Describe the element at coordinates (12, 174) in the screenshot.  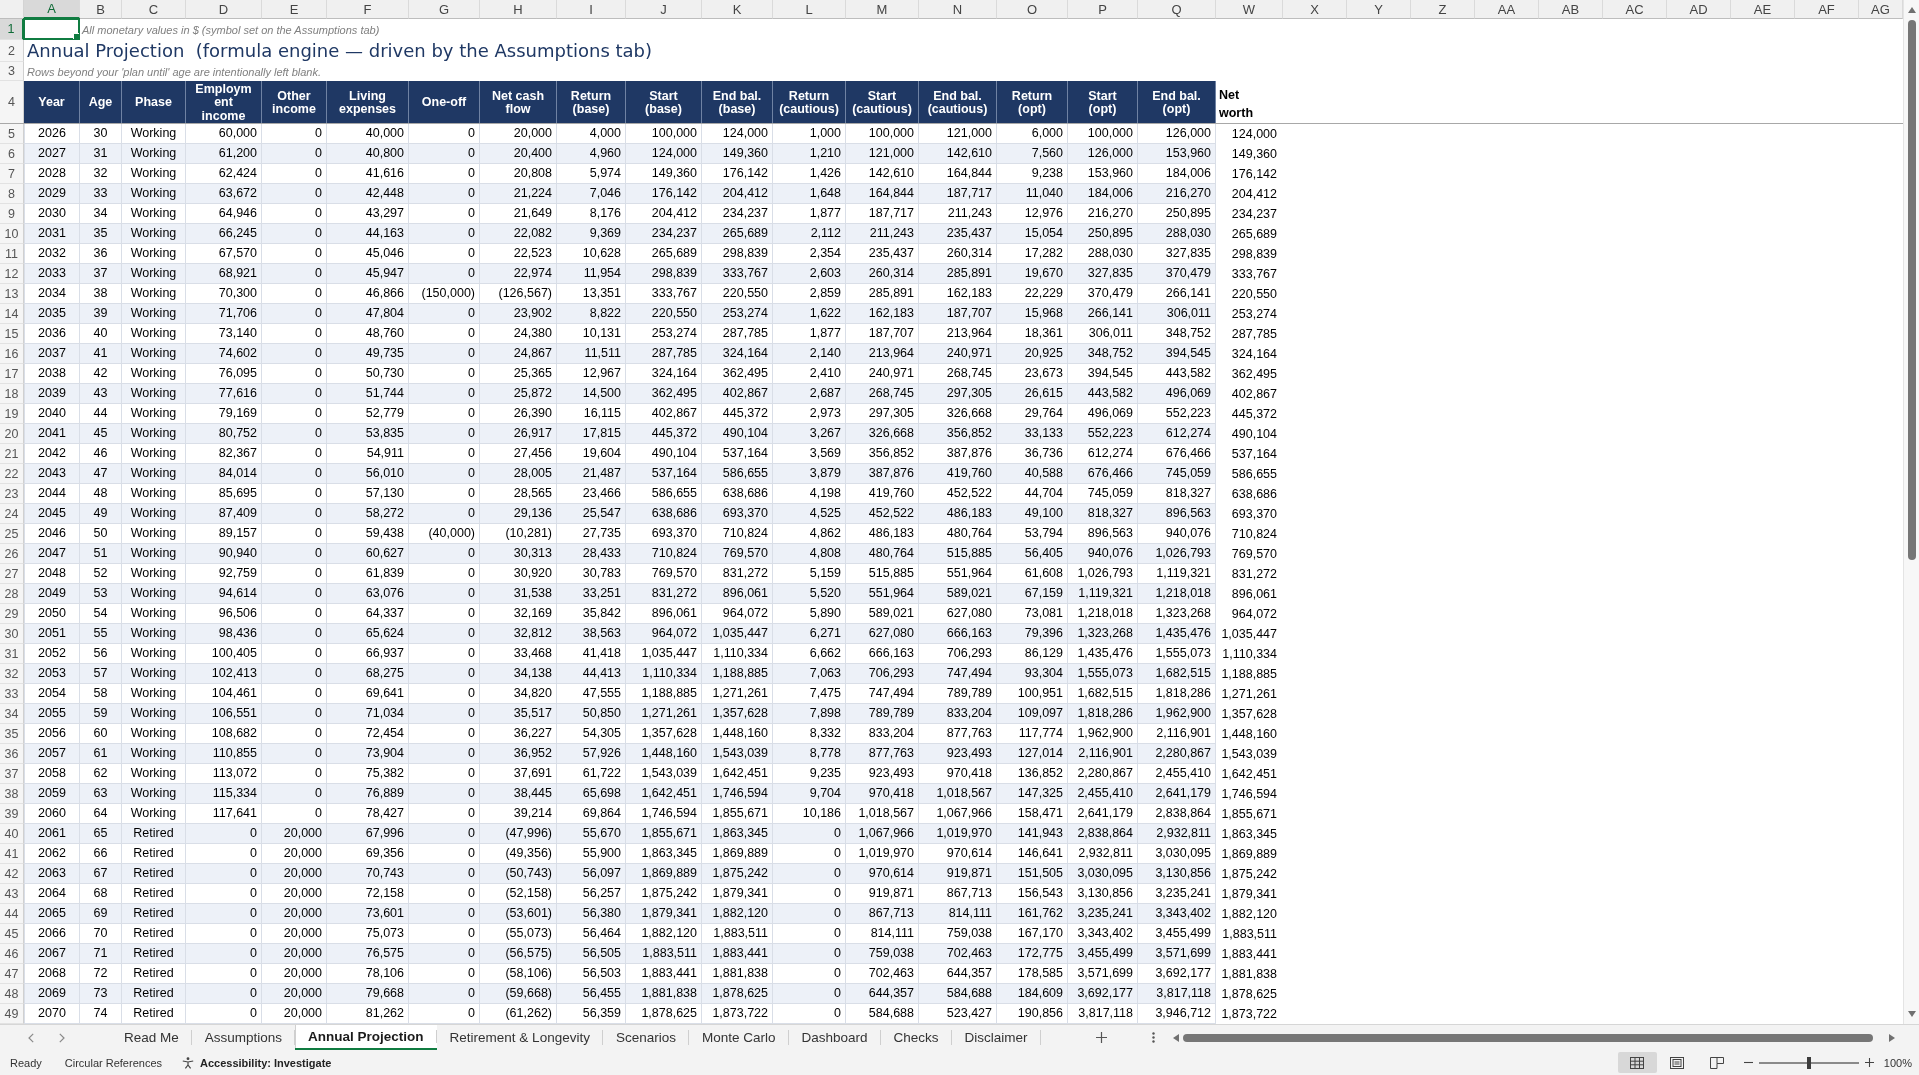
I see `row-header: 7` at that location.